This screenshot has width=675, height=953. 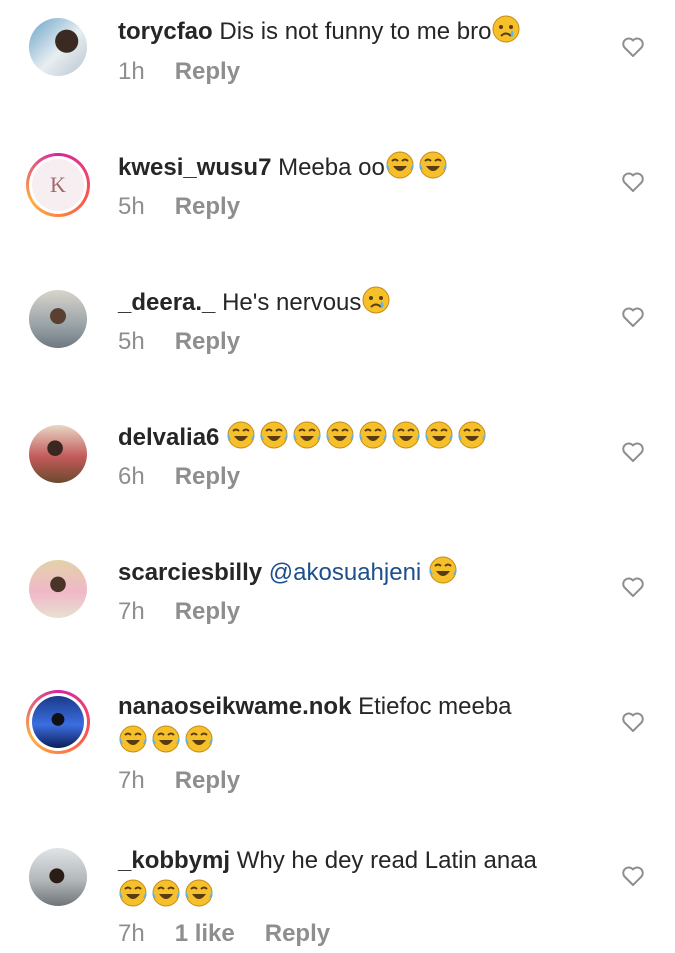 I want to click on username: _kobbymj, so click(x=174, y=860).